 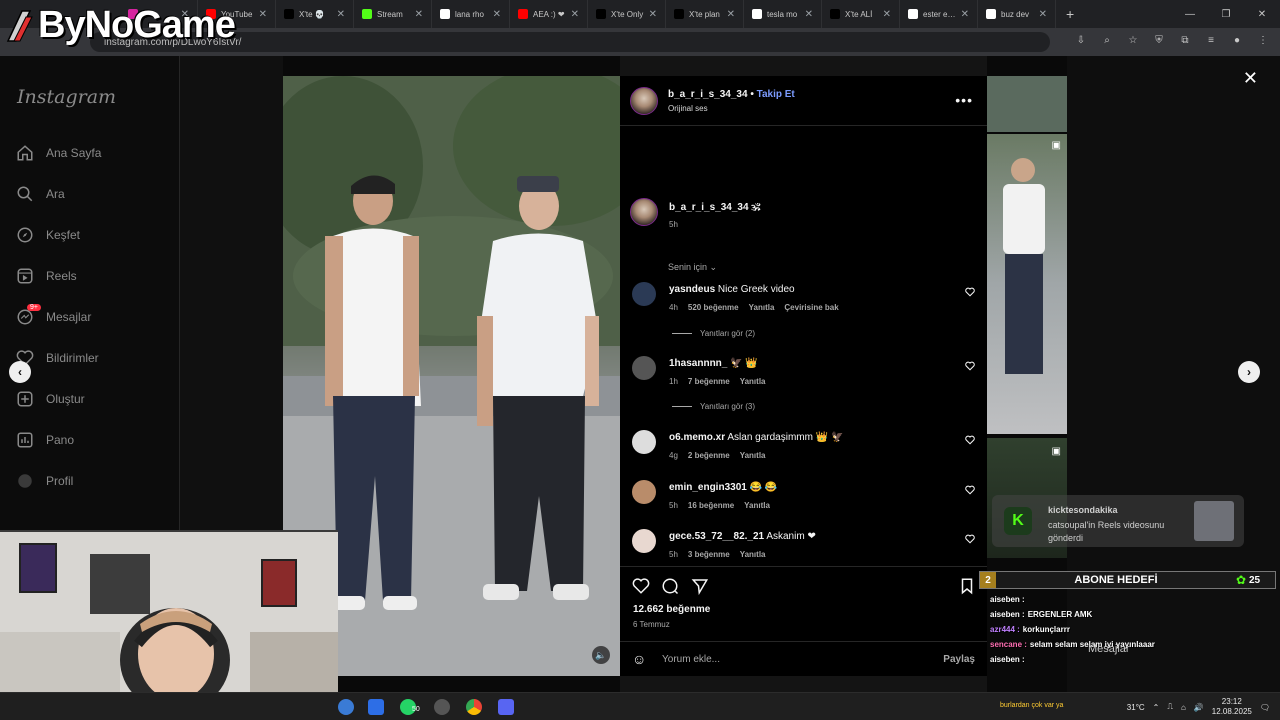 What do you see at coordinates (474, 707) in the screenshot?
I see `chrome-icon` at bounding box center [474, 707].